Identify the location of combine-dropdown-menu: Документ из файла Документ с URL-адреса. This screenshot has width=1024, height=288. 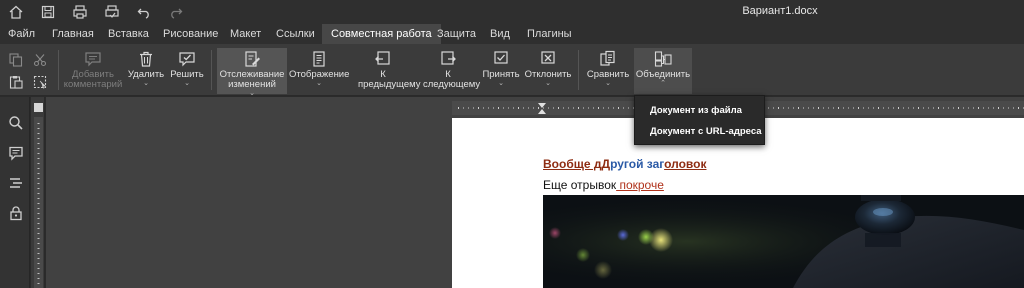
(699, 120).